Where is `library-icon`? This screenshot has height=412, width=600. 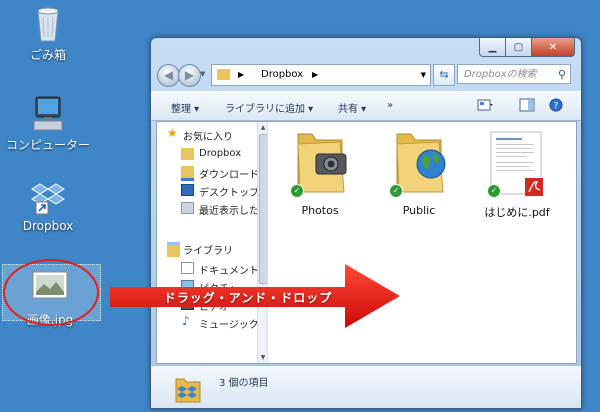
library-icon is located at coordinates (173, 249).